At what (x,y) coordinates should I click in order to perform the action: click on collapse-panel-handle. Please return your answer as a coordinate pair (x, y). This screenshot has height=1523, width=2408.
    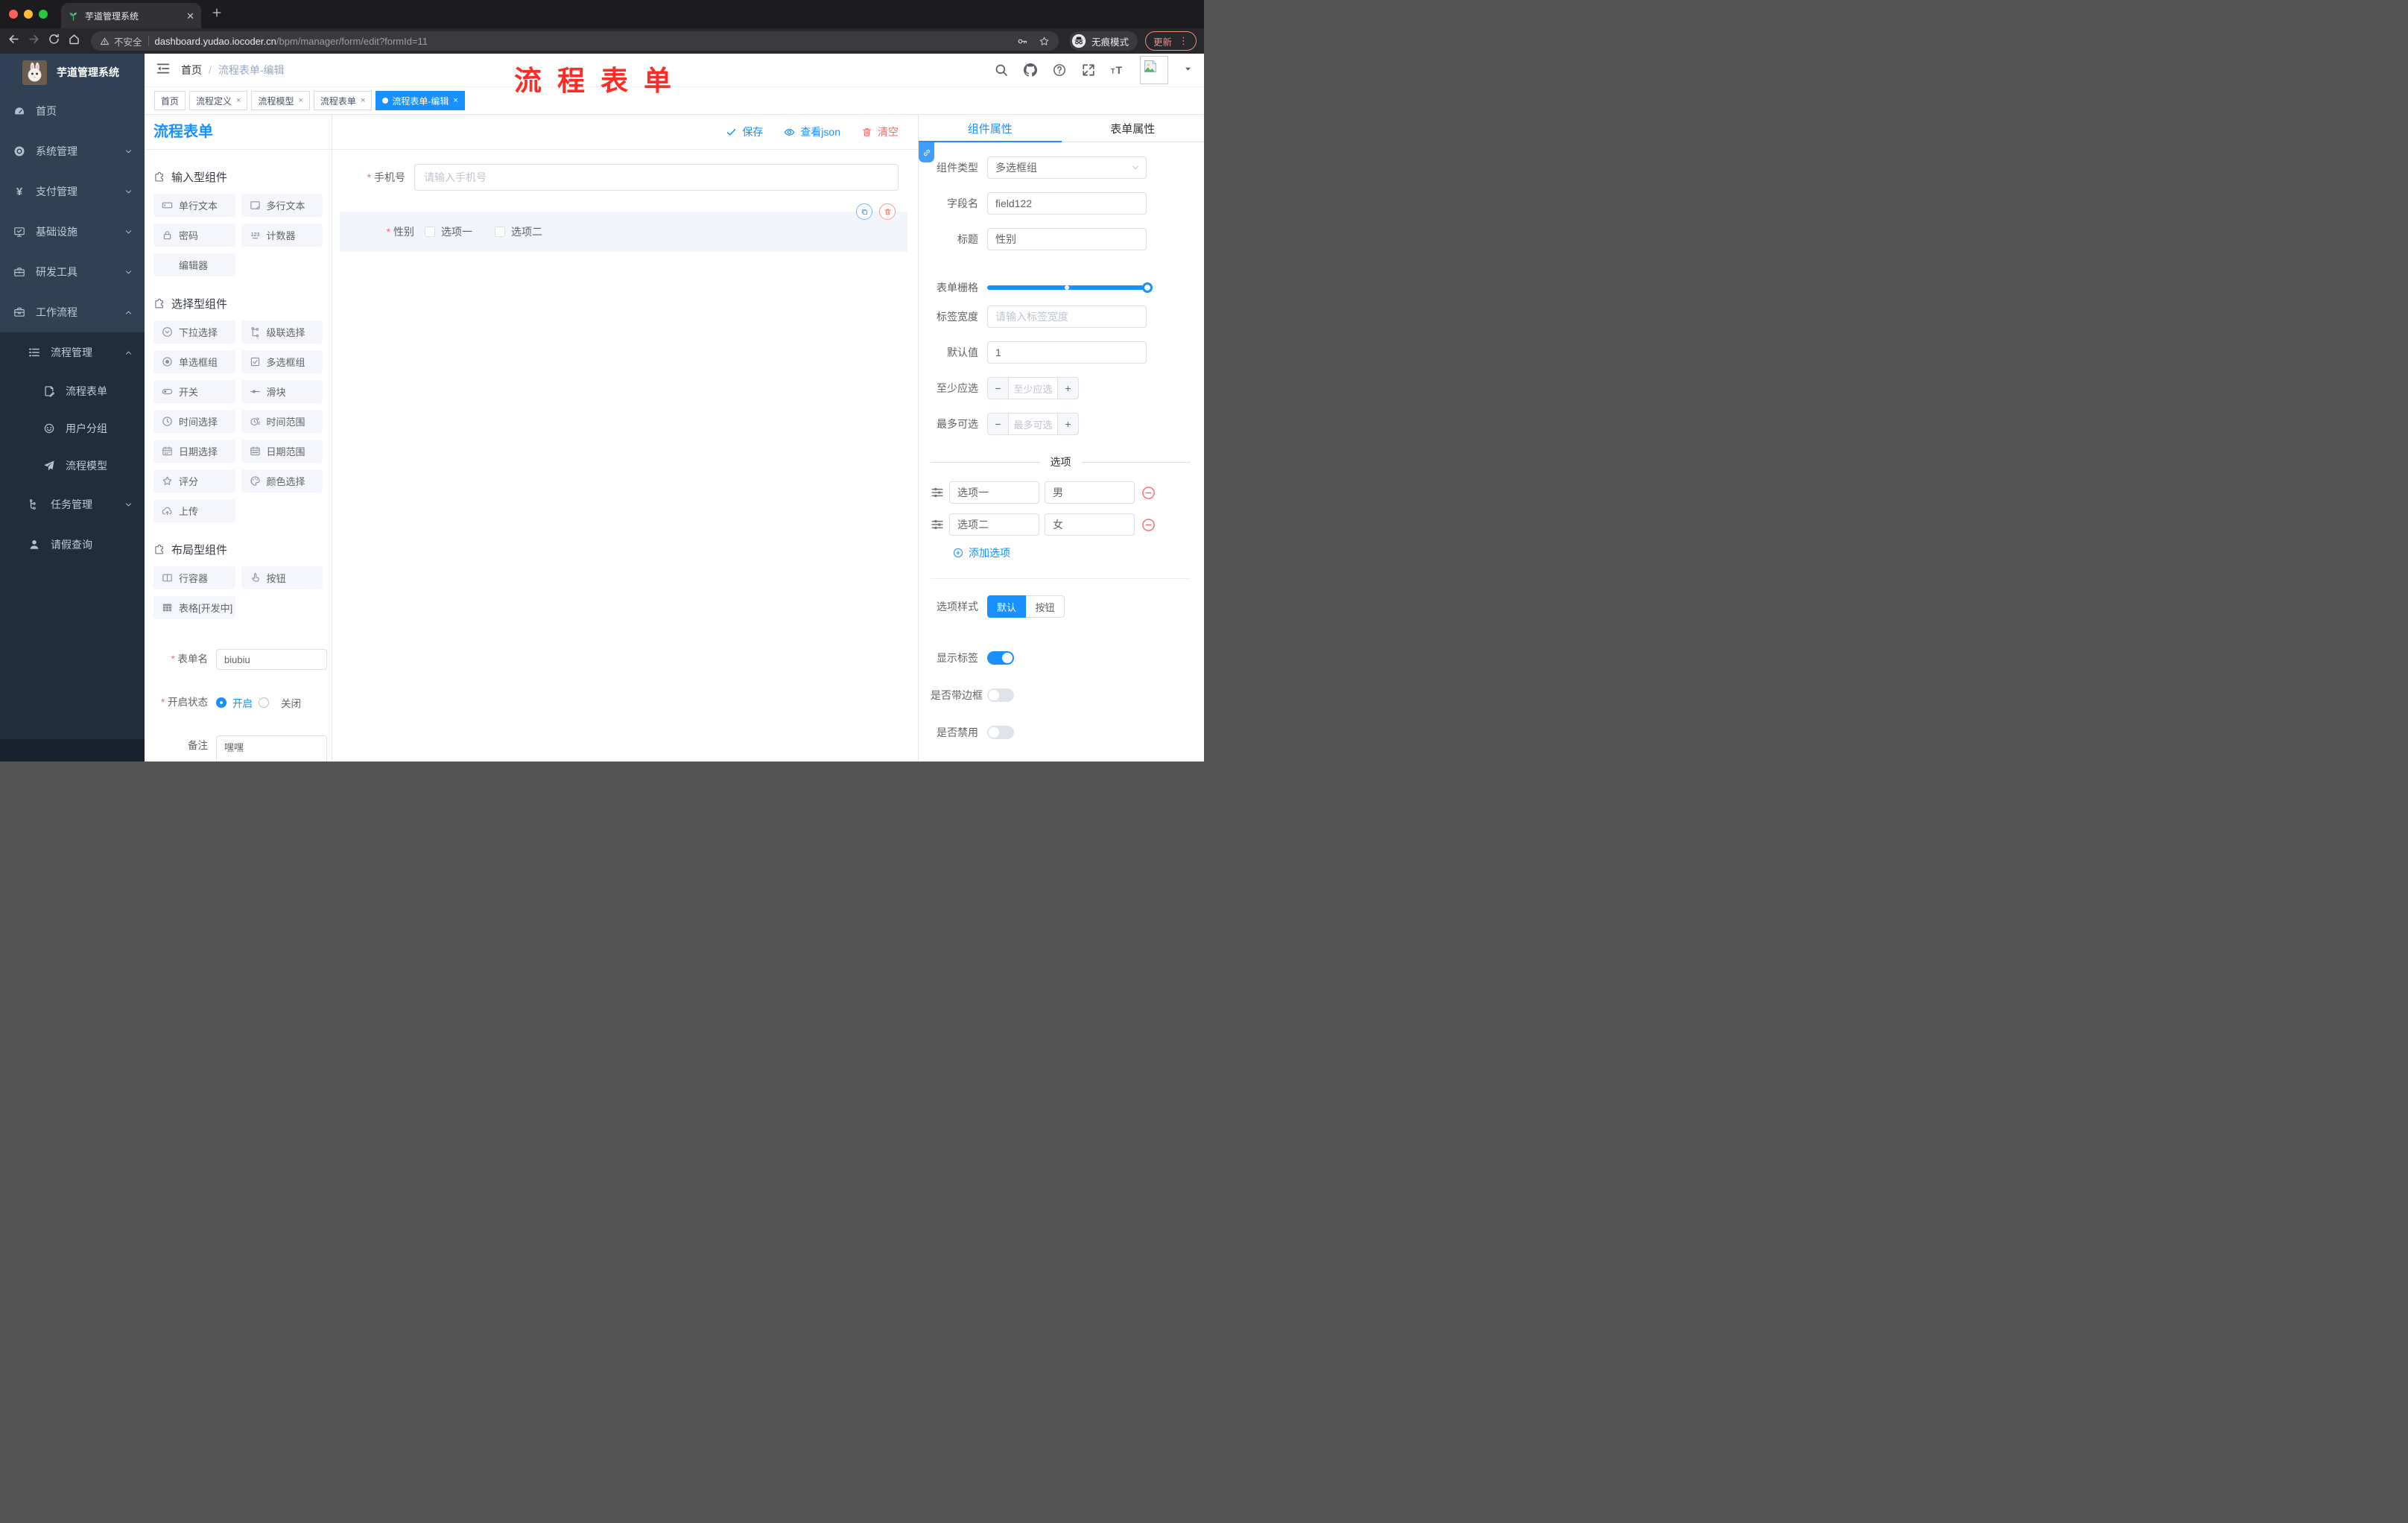
    Looking at the image, I should click on (926, 152).